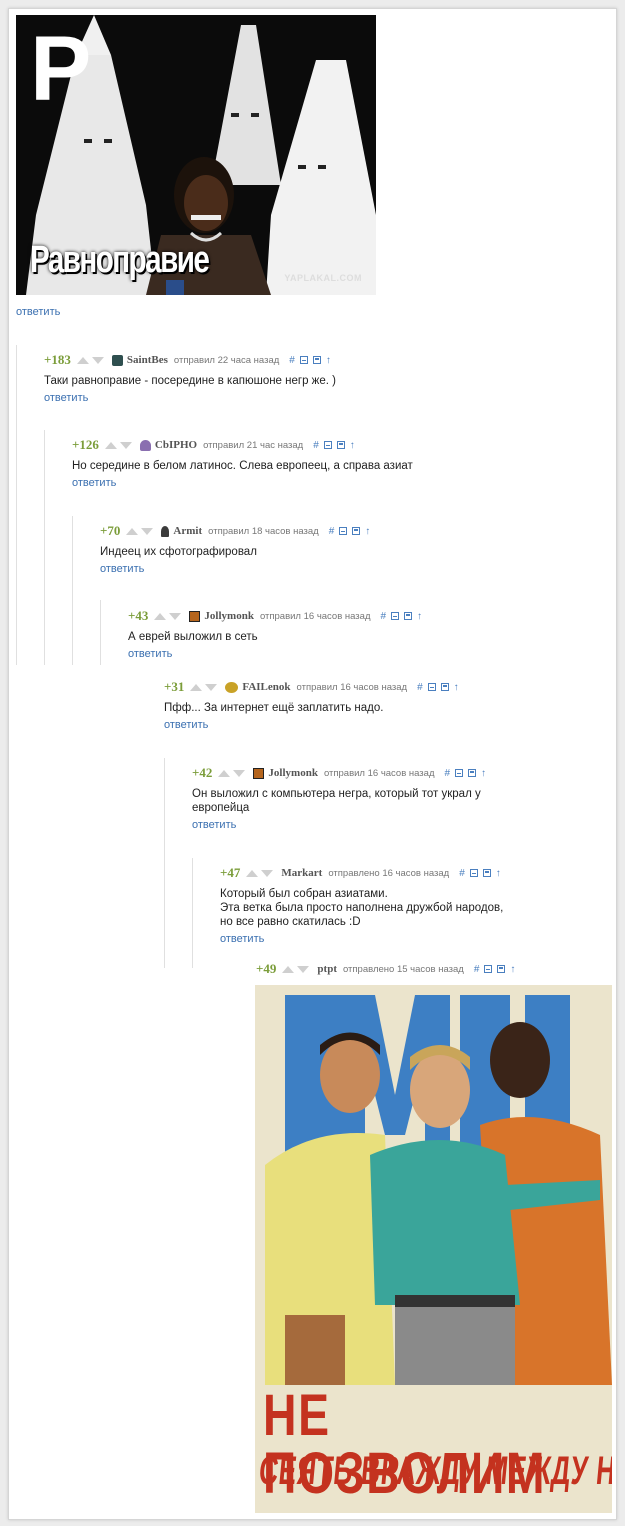 The image size is (625, 1526). Describe the element at coordinates (61, 69) in the screenshot. I see `meme-letter: Р` at that location.